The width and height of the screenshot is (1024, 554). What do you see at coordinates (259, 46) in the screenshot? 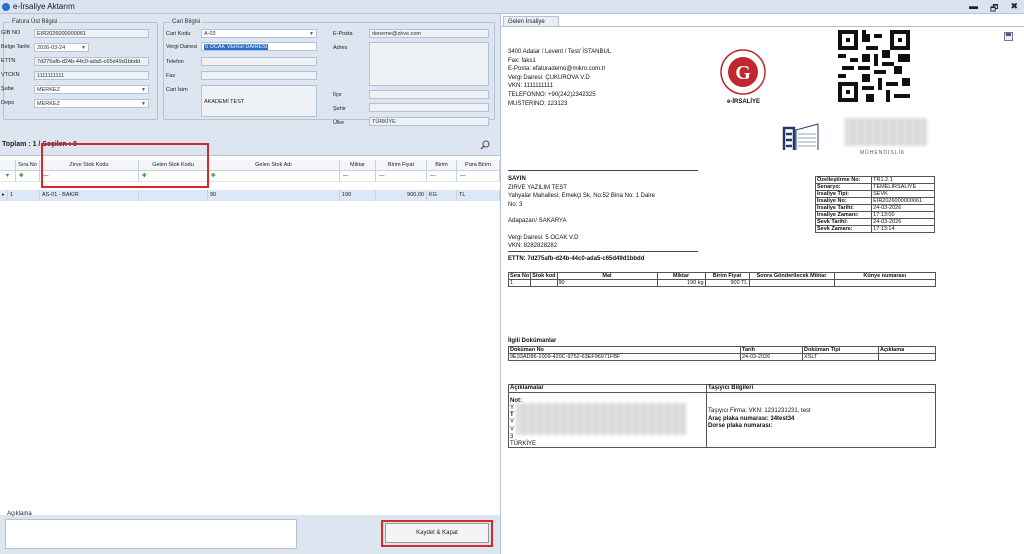
I see `vergi-dairesi-field: 5 OCAK VERGİ DAİRESİ` at bounding box center [259, 46].